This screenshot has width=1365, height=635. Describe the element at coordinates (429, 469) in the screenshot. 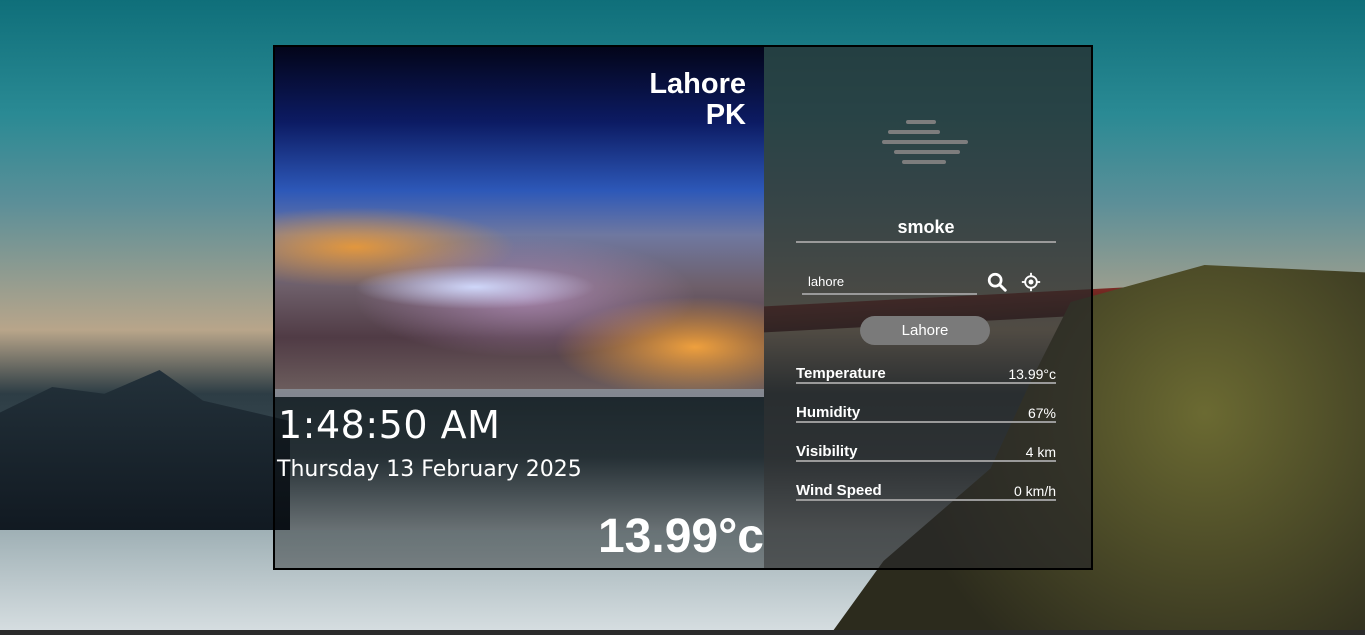

I see `current-date: Thursday 13 February 2025` at that location.